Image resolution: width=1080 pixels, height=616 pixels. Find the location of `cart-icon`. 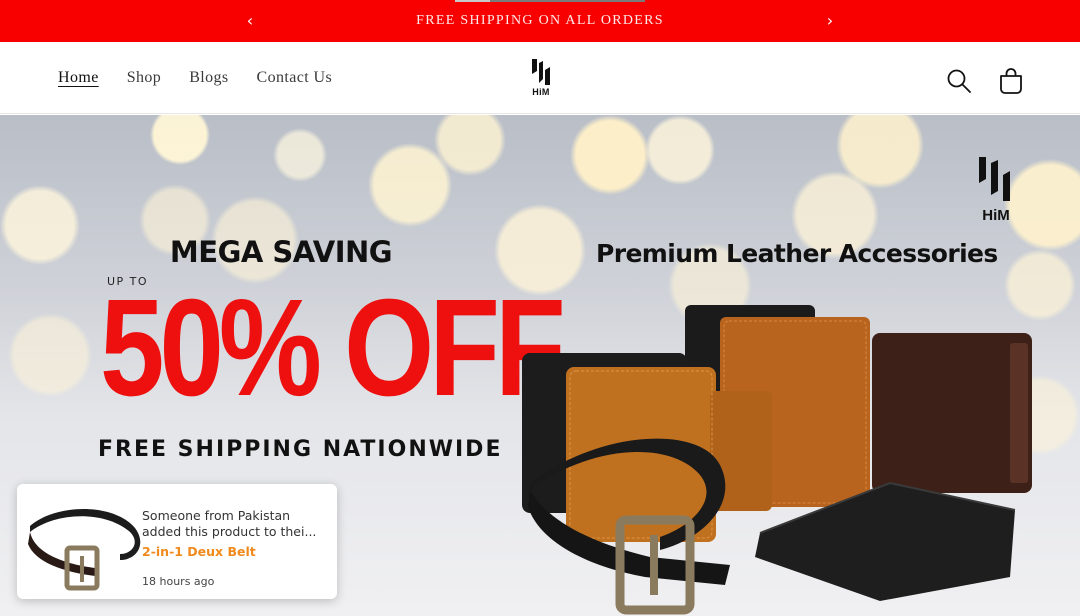

cart-icon is located at coordinates (1011, 81).